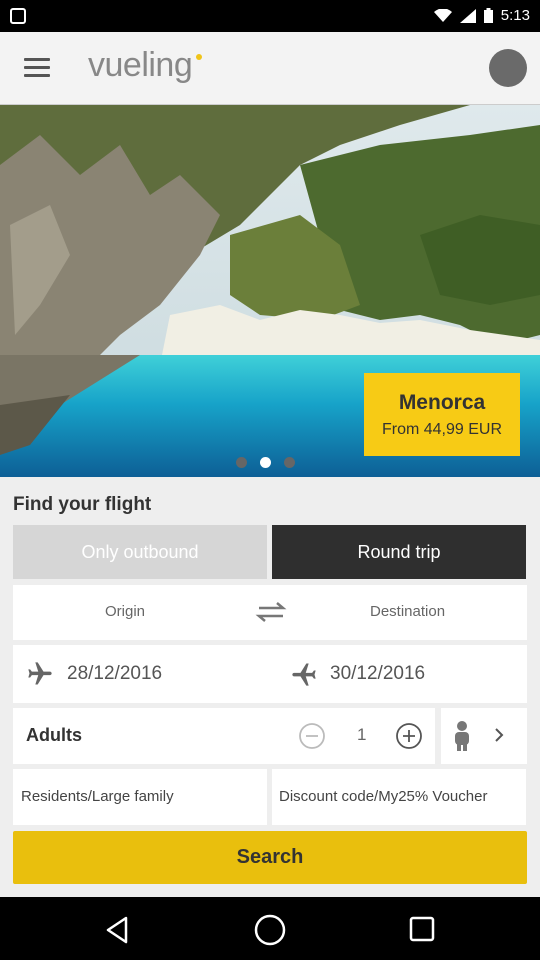 This screenshot has height=960, width=540. I want to click on round-trip-button: Round trip, so click(399, 552).